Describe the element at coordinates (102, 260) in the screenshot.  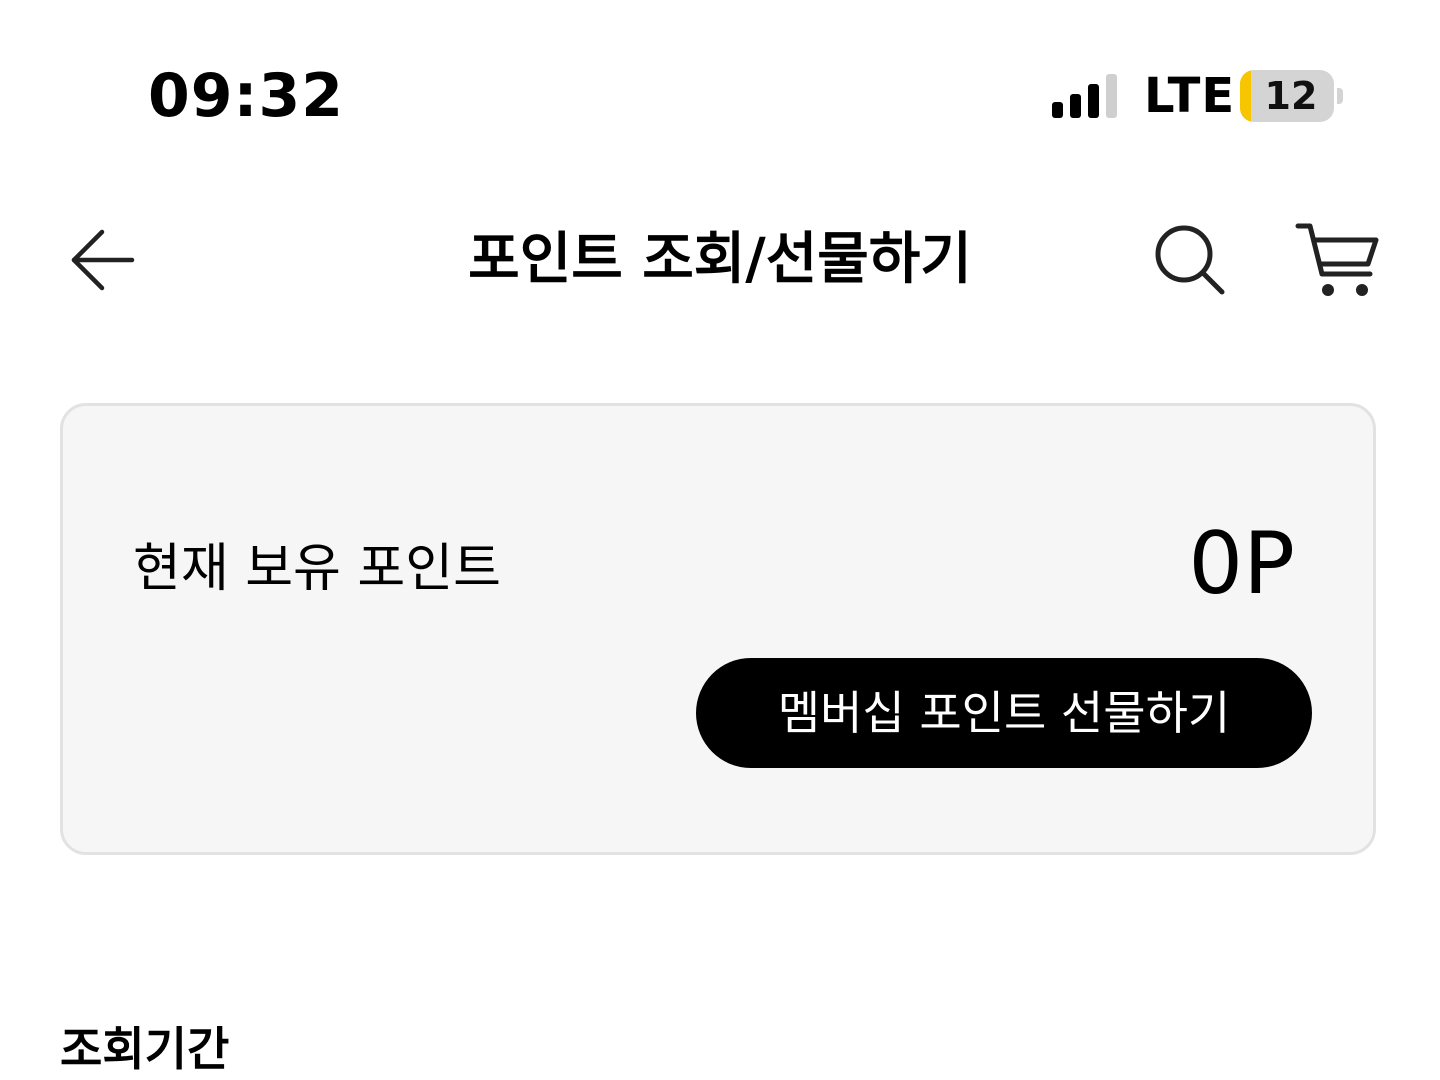
I see `back-arrow-icon` at that location.